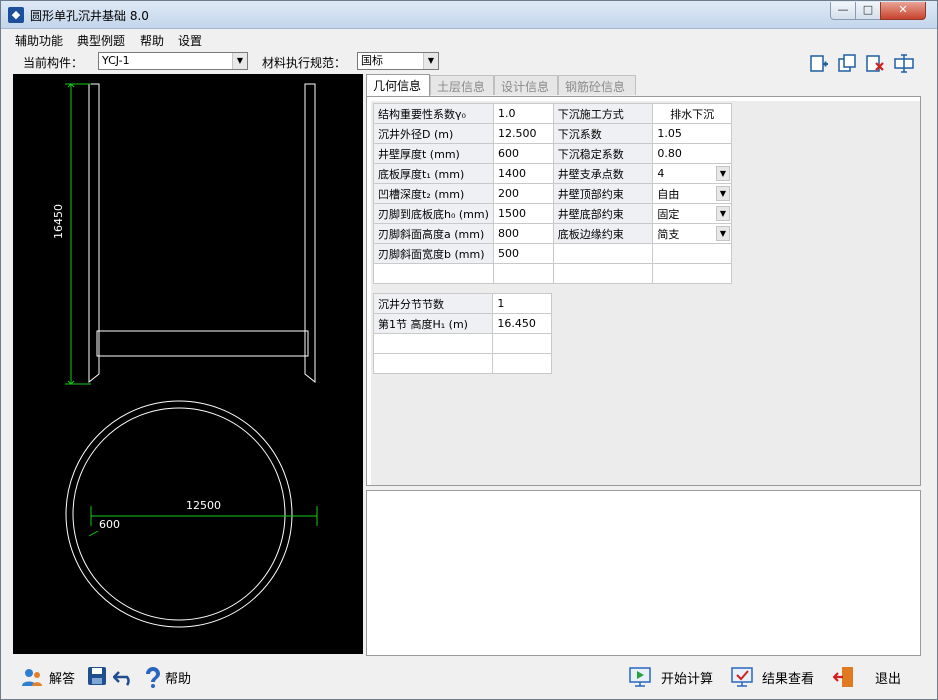 The image size is (938, 700). I want to click on exit-button: 退出, so click(868, 678).